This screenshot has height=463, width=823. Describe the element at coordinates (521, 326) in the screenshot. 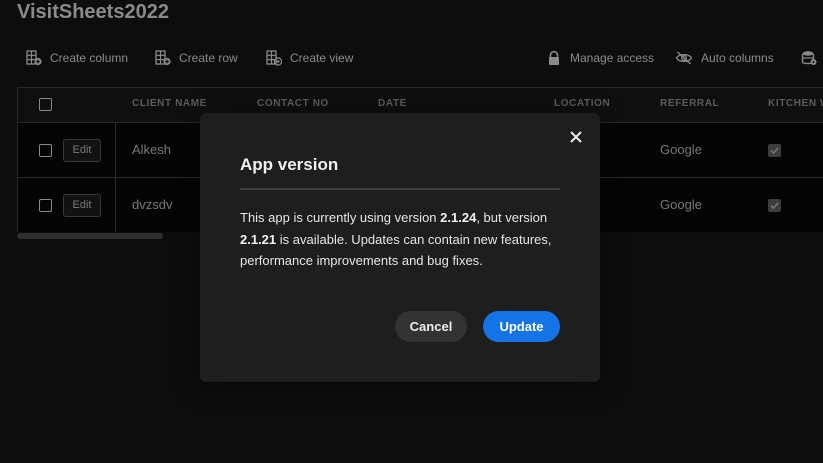

I see `update-button: Update` at that location.